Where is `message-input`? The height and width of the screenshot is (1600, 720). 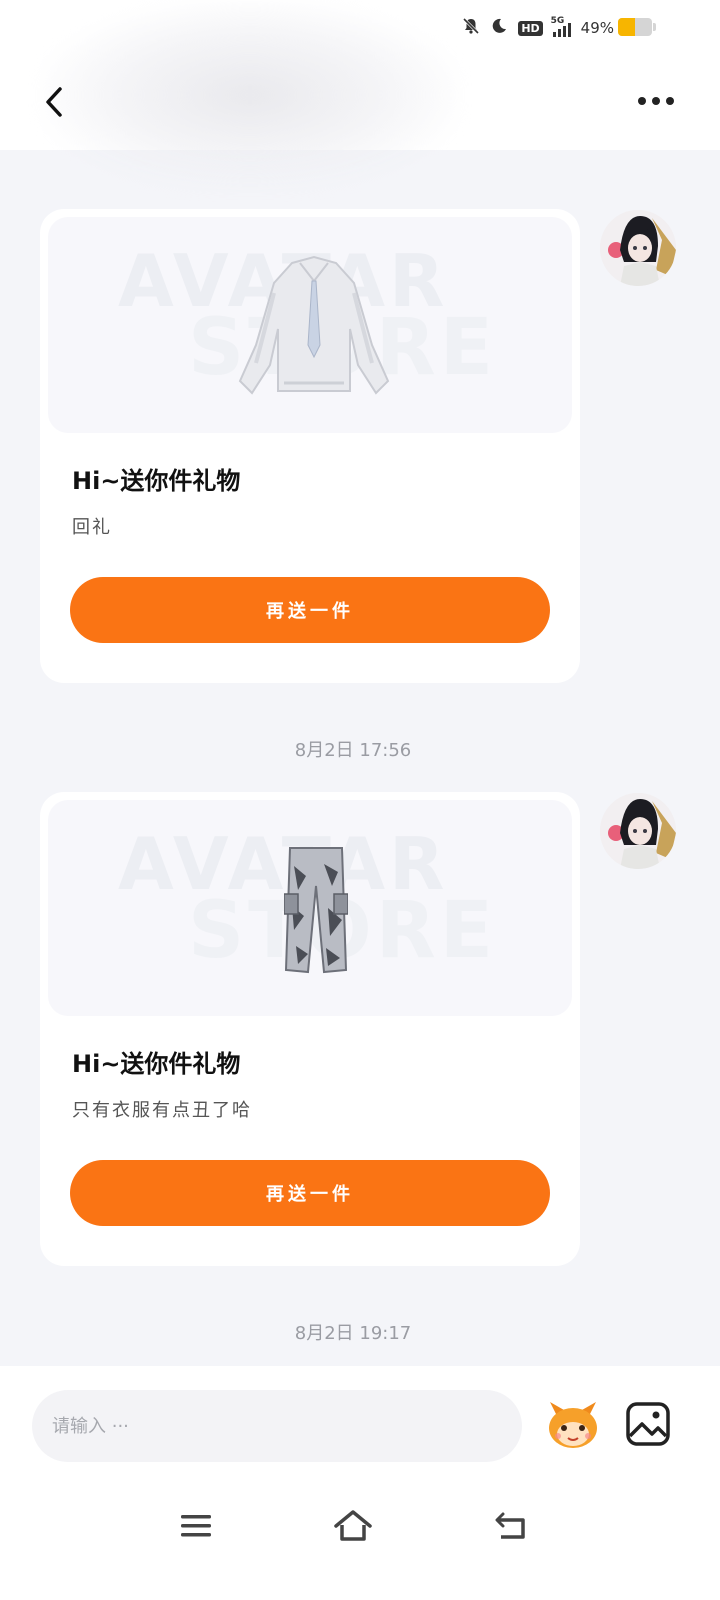
message-input is located at coordinates (277, 1426).